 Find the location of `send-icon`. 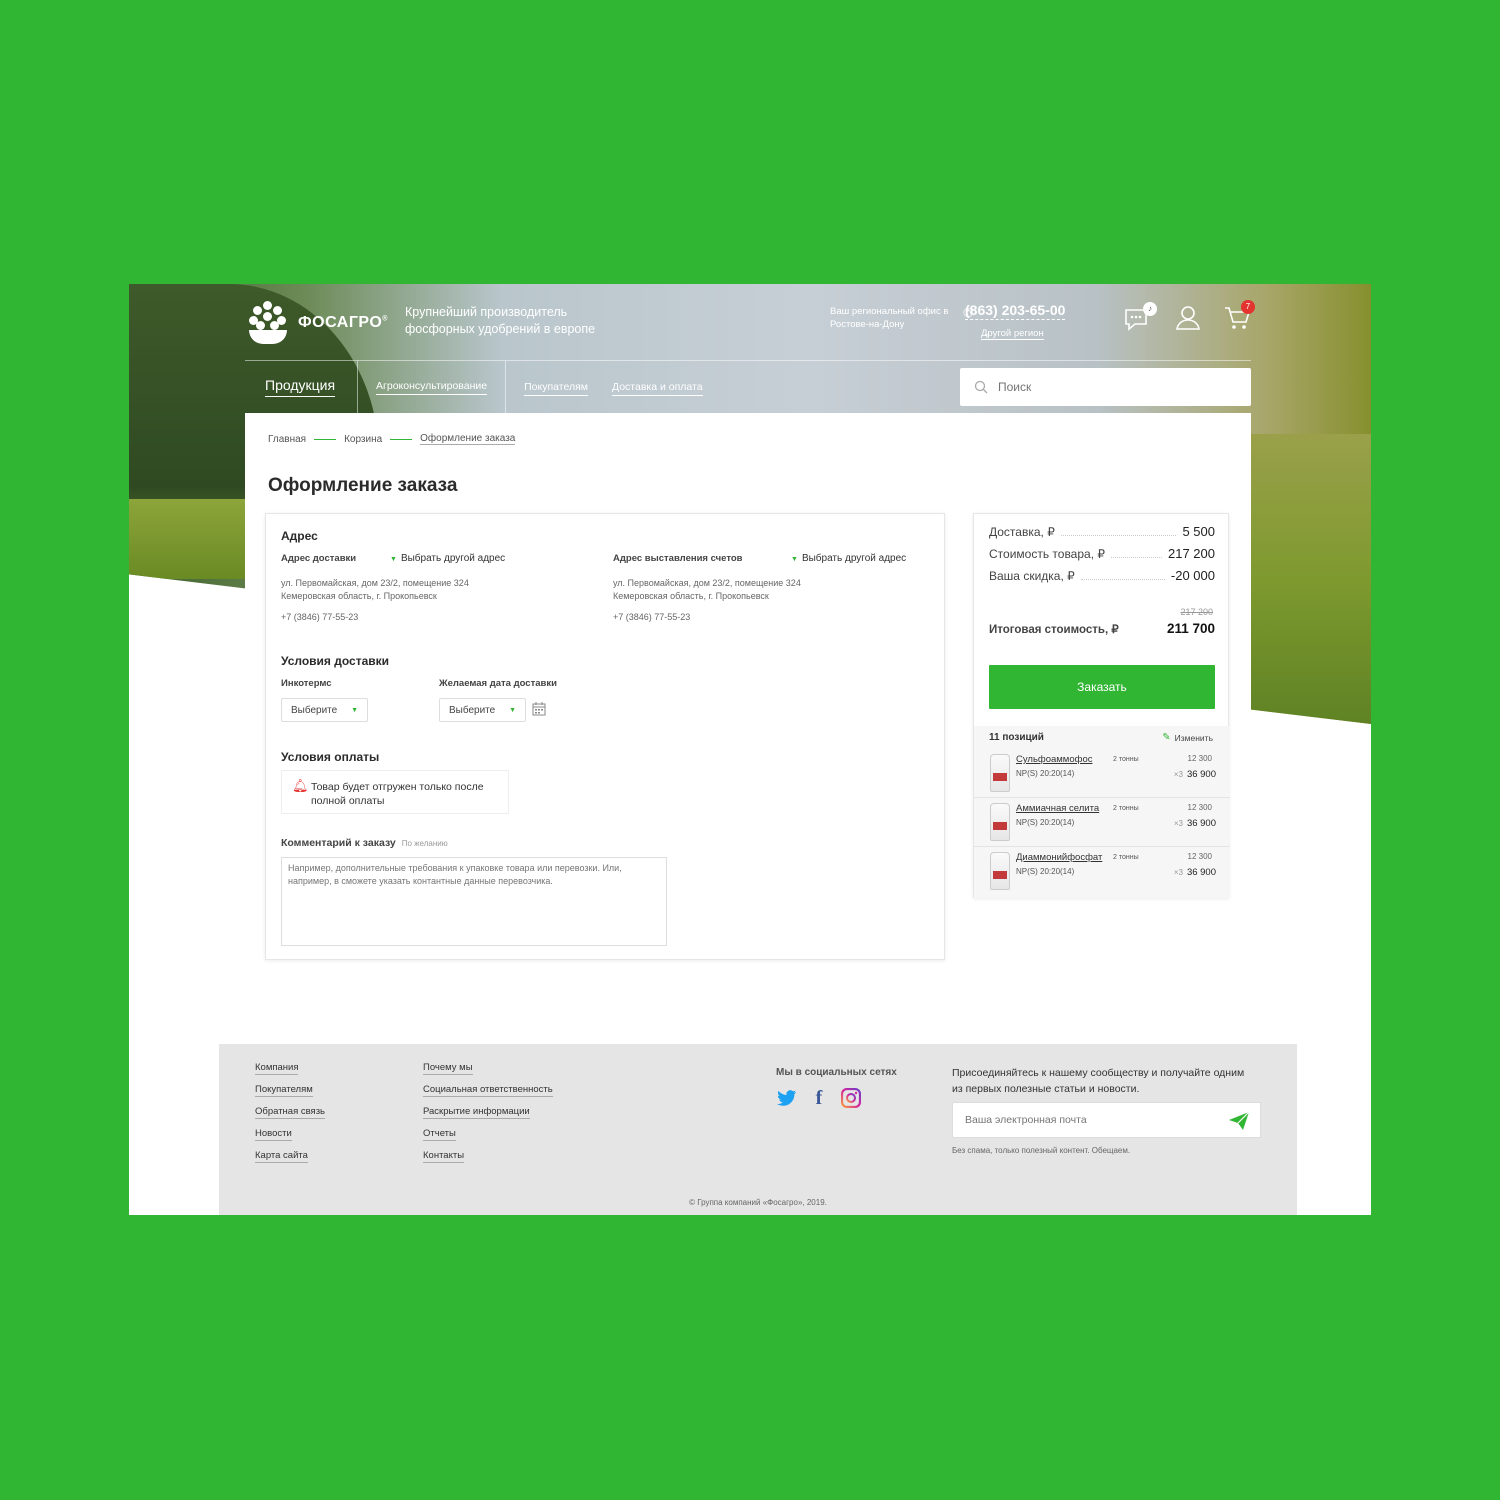

send-icon is located at coordinates (1239, 1121).